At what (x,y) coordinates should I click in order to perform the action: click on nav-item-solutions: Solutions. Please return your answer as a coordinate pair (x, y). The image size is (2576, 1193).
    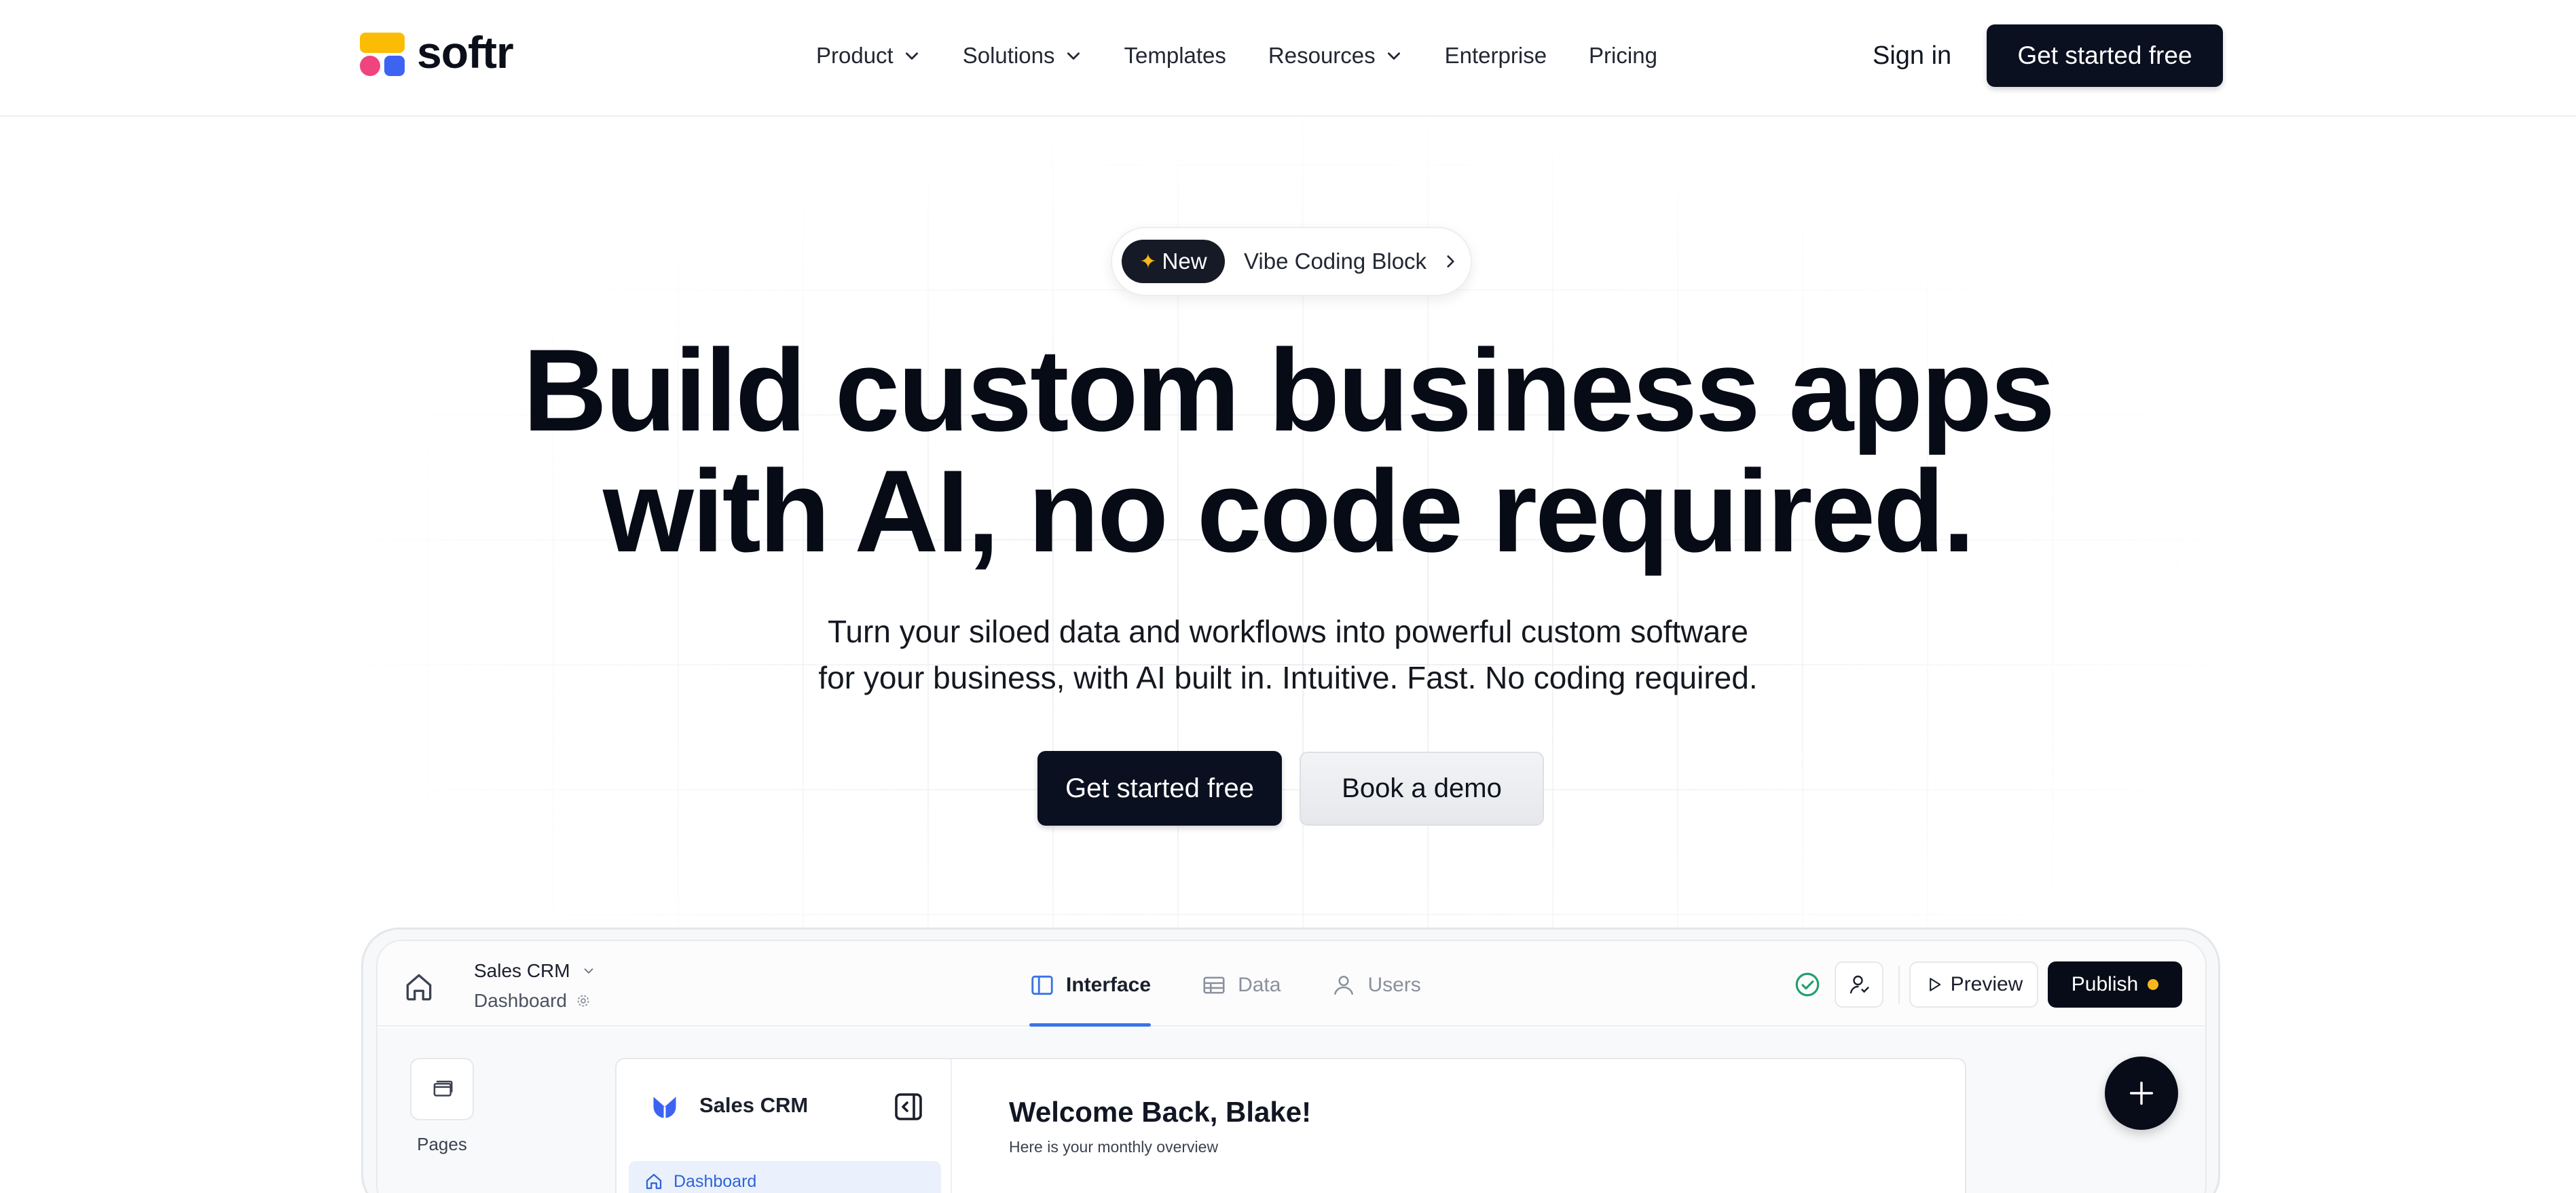
    Looking at the image, I should click on (1022, 55).